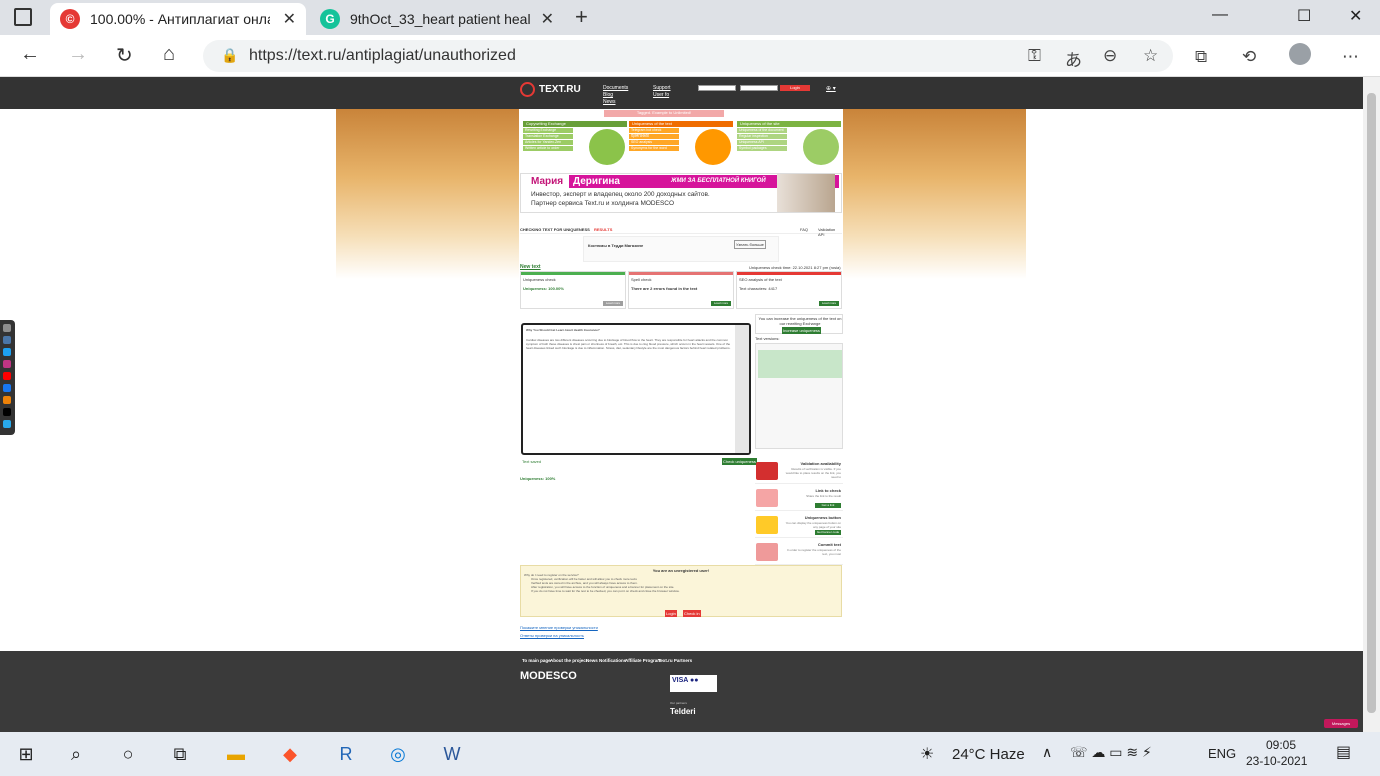  Describe the element at coordinates (76, 754) in the screenshot. I see `search-icon: ⌕` at that location.